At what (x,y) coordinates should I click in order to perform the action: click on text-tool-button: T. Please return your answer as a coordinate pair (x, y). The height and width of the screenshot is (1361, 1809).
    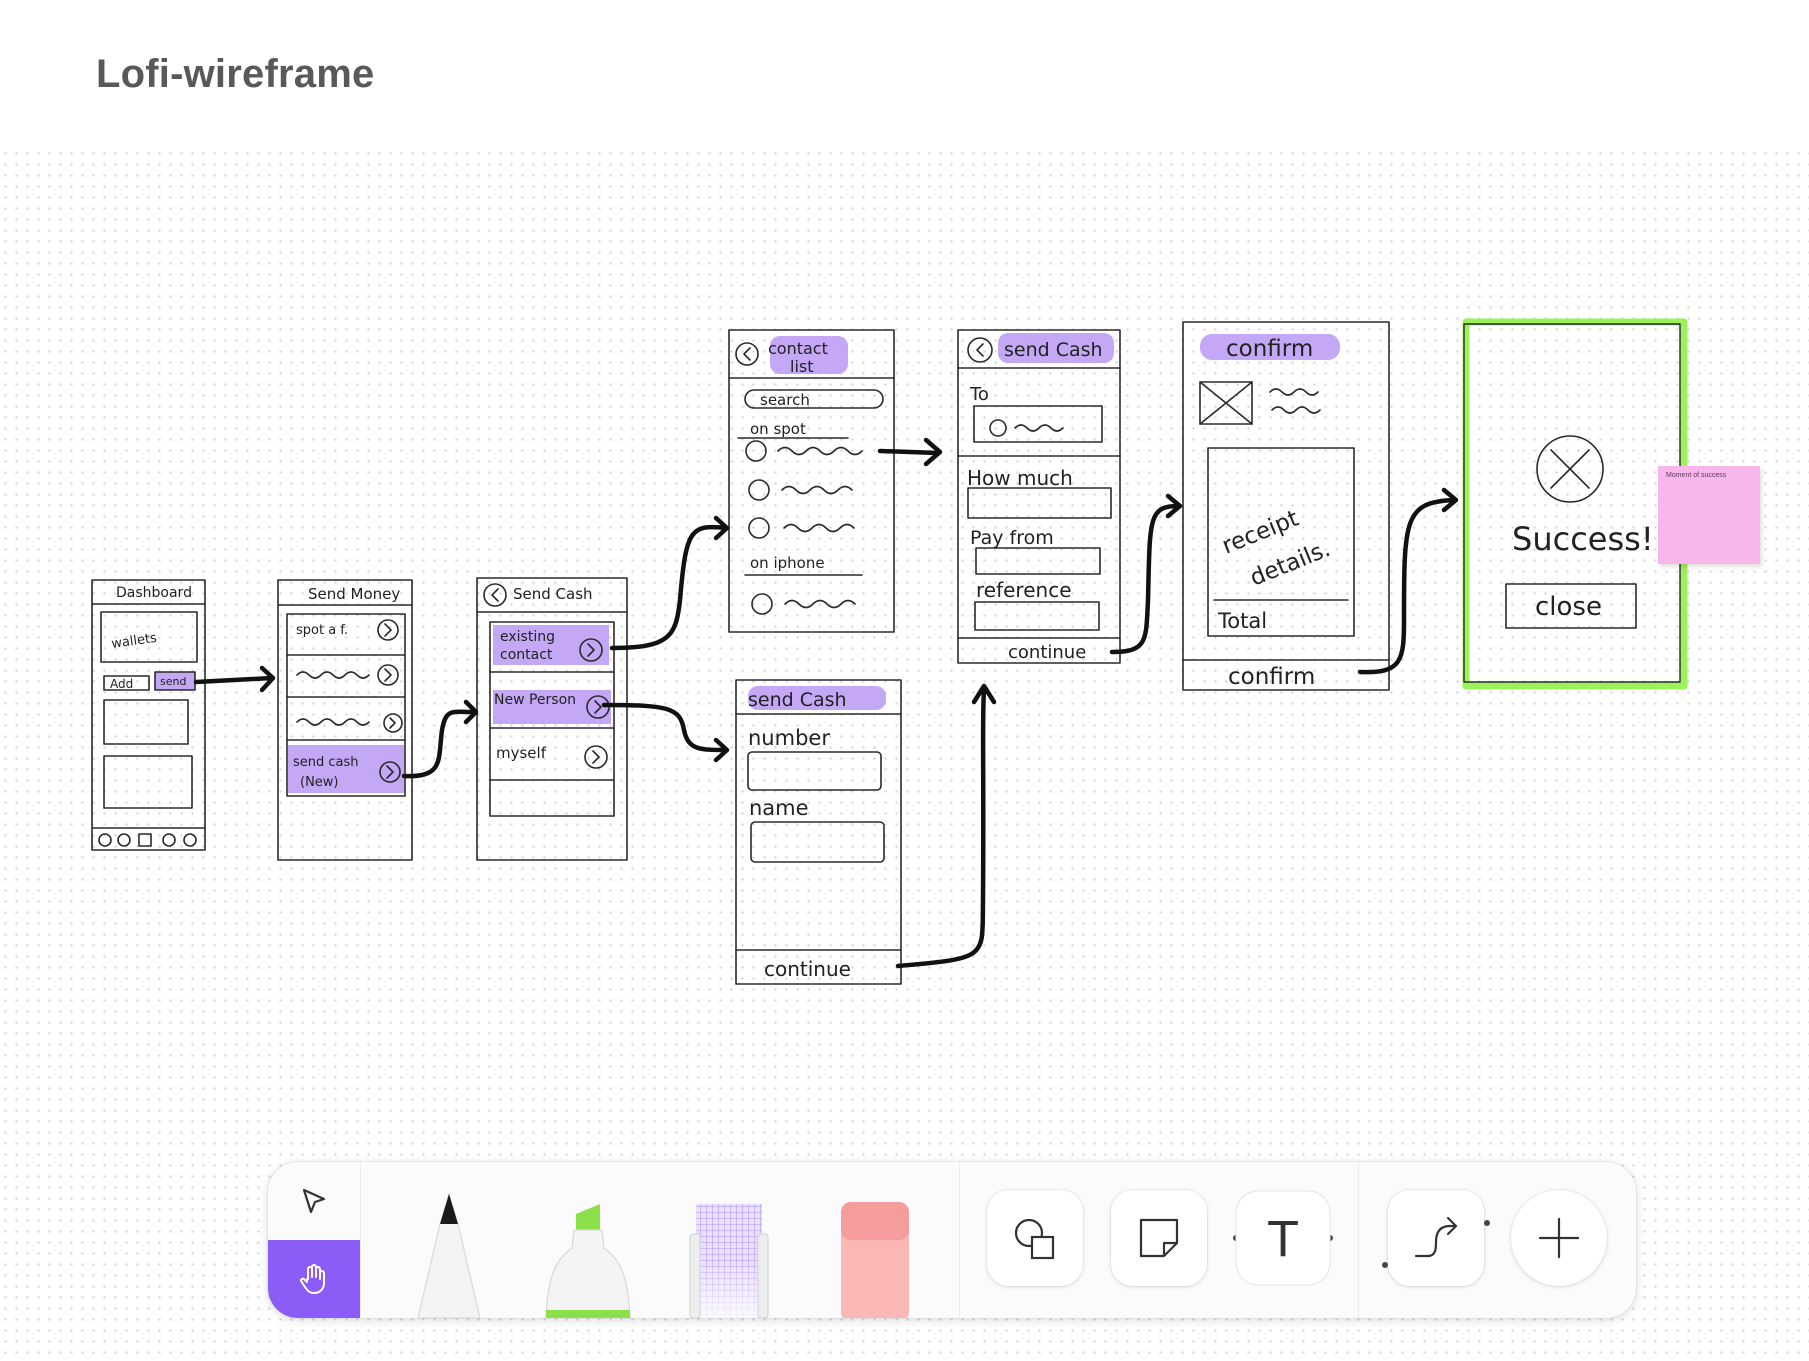
    Looking at the image, I should click on (1283, 1238).